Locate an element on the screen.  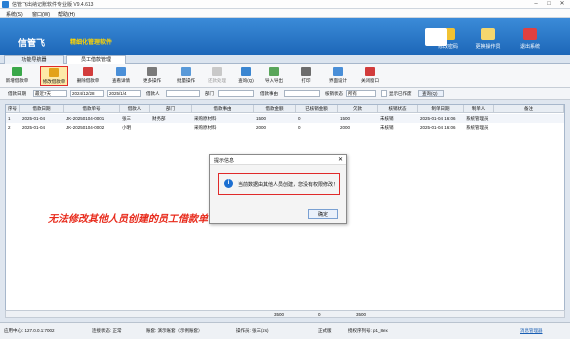
col-date: 借款日期 is located at coordinates (42, 109).